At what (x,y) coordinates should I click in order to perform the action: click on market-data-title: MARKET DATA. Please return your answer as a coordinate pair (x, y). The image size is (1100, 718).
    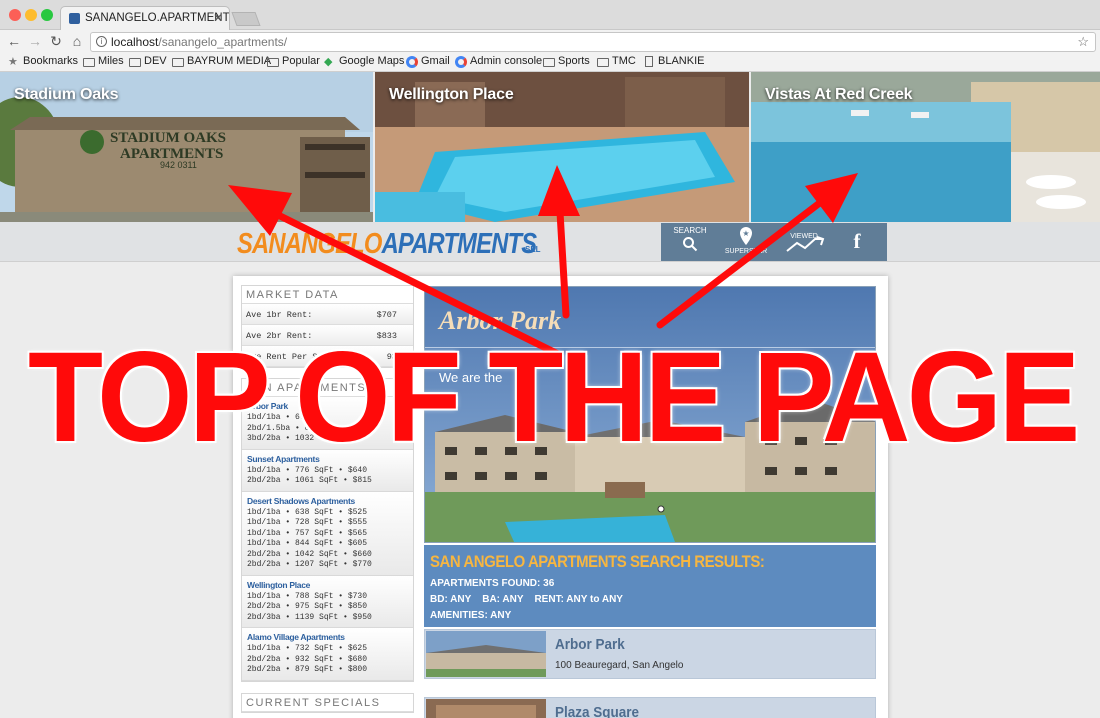
    Looking at the image, I should click on (327, 295).